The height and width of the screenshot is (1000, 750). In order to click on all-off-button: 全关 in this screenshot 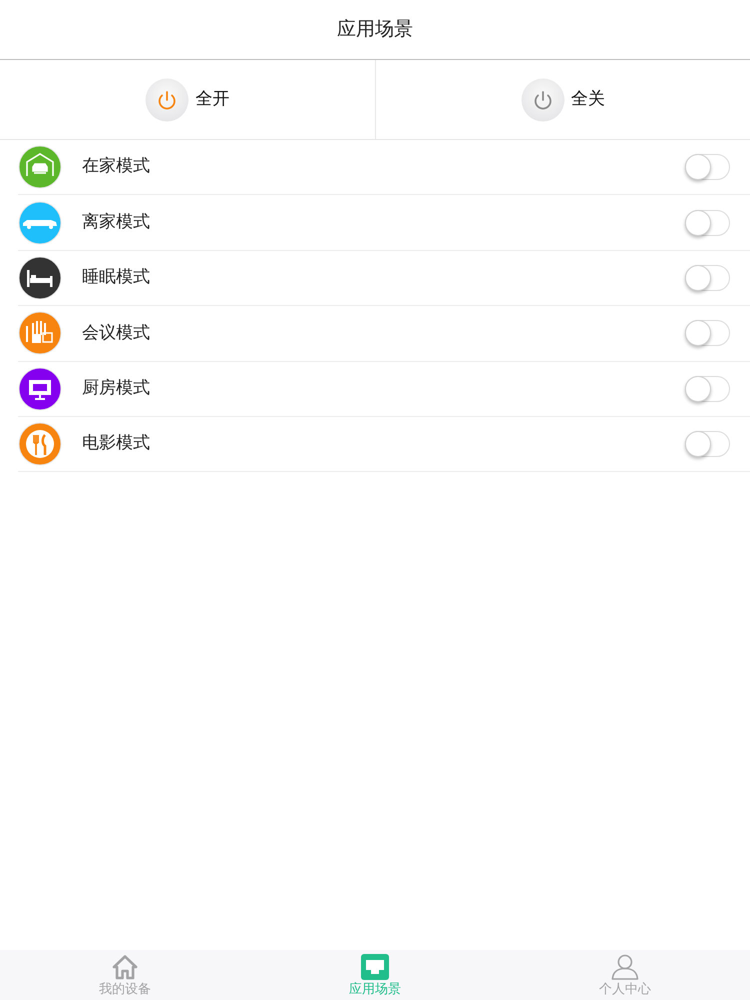, I will do `click(562, 100)`.